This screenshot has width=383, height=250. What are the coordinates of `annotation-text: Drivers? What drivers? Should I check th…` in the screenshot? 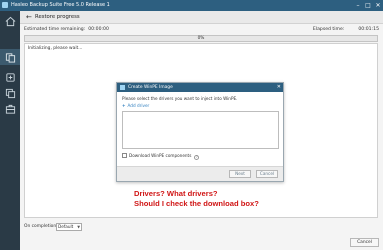 It's located at (196, 198).